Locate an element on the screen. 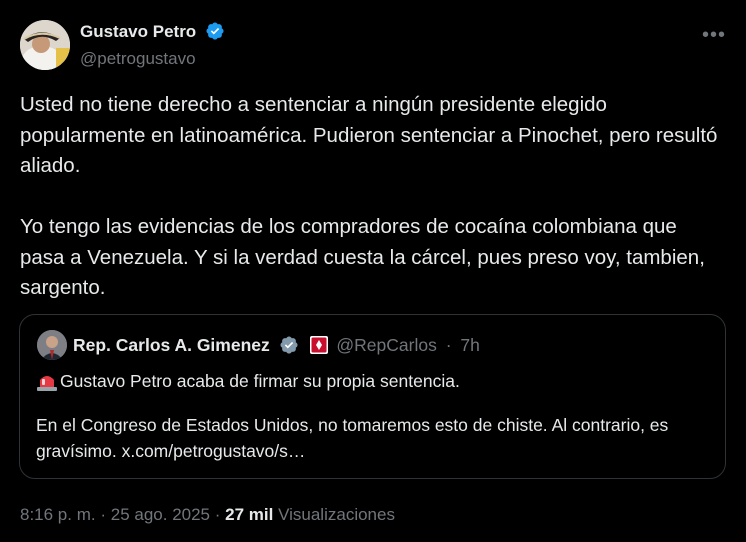  more-dots-icon: ••• is located at coordinates (714, 35).